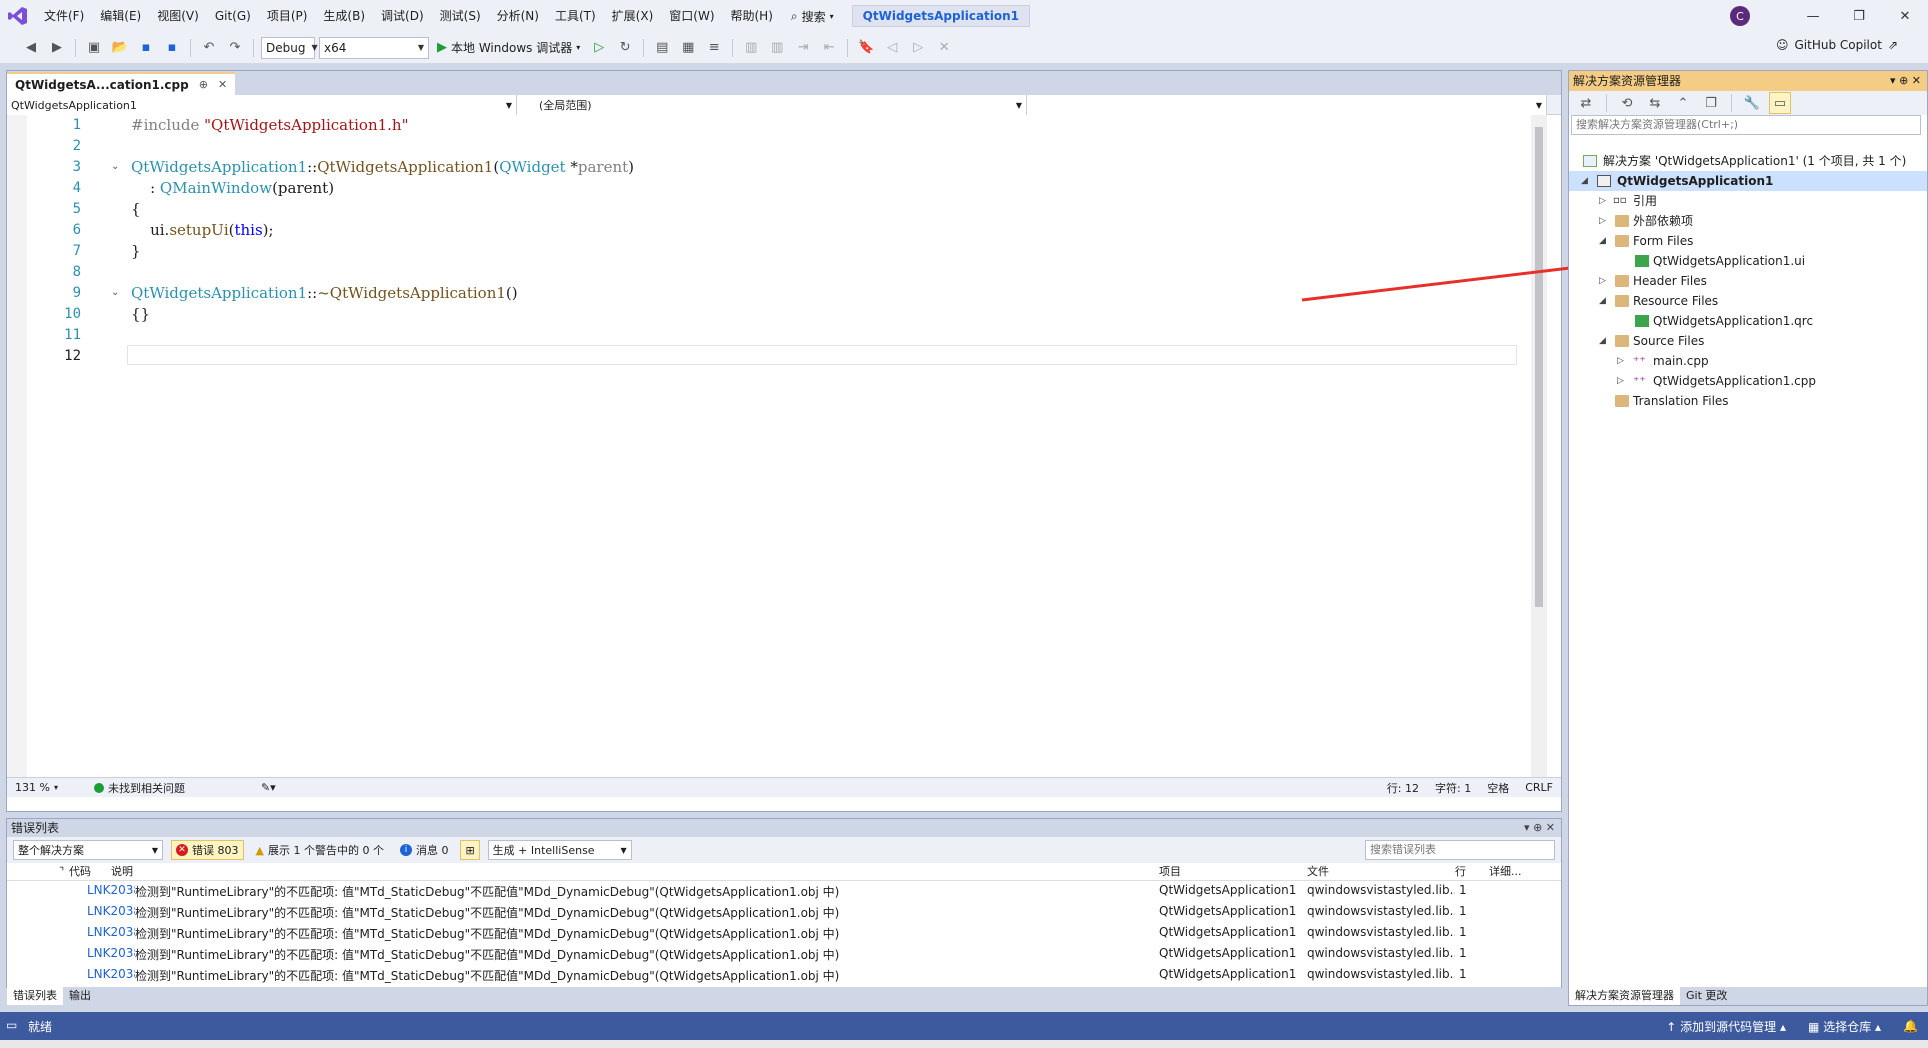 The width and height of the screenshot is (1928, 1048). What do you see at coordinates (122, 872) in the screenshot?
I see `col-header-desc: 说明` at bounding box center [122, 872].